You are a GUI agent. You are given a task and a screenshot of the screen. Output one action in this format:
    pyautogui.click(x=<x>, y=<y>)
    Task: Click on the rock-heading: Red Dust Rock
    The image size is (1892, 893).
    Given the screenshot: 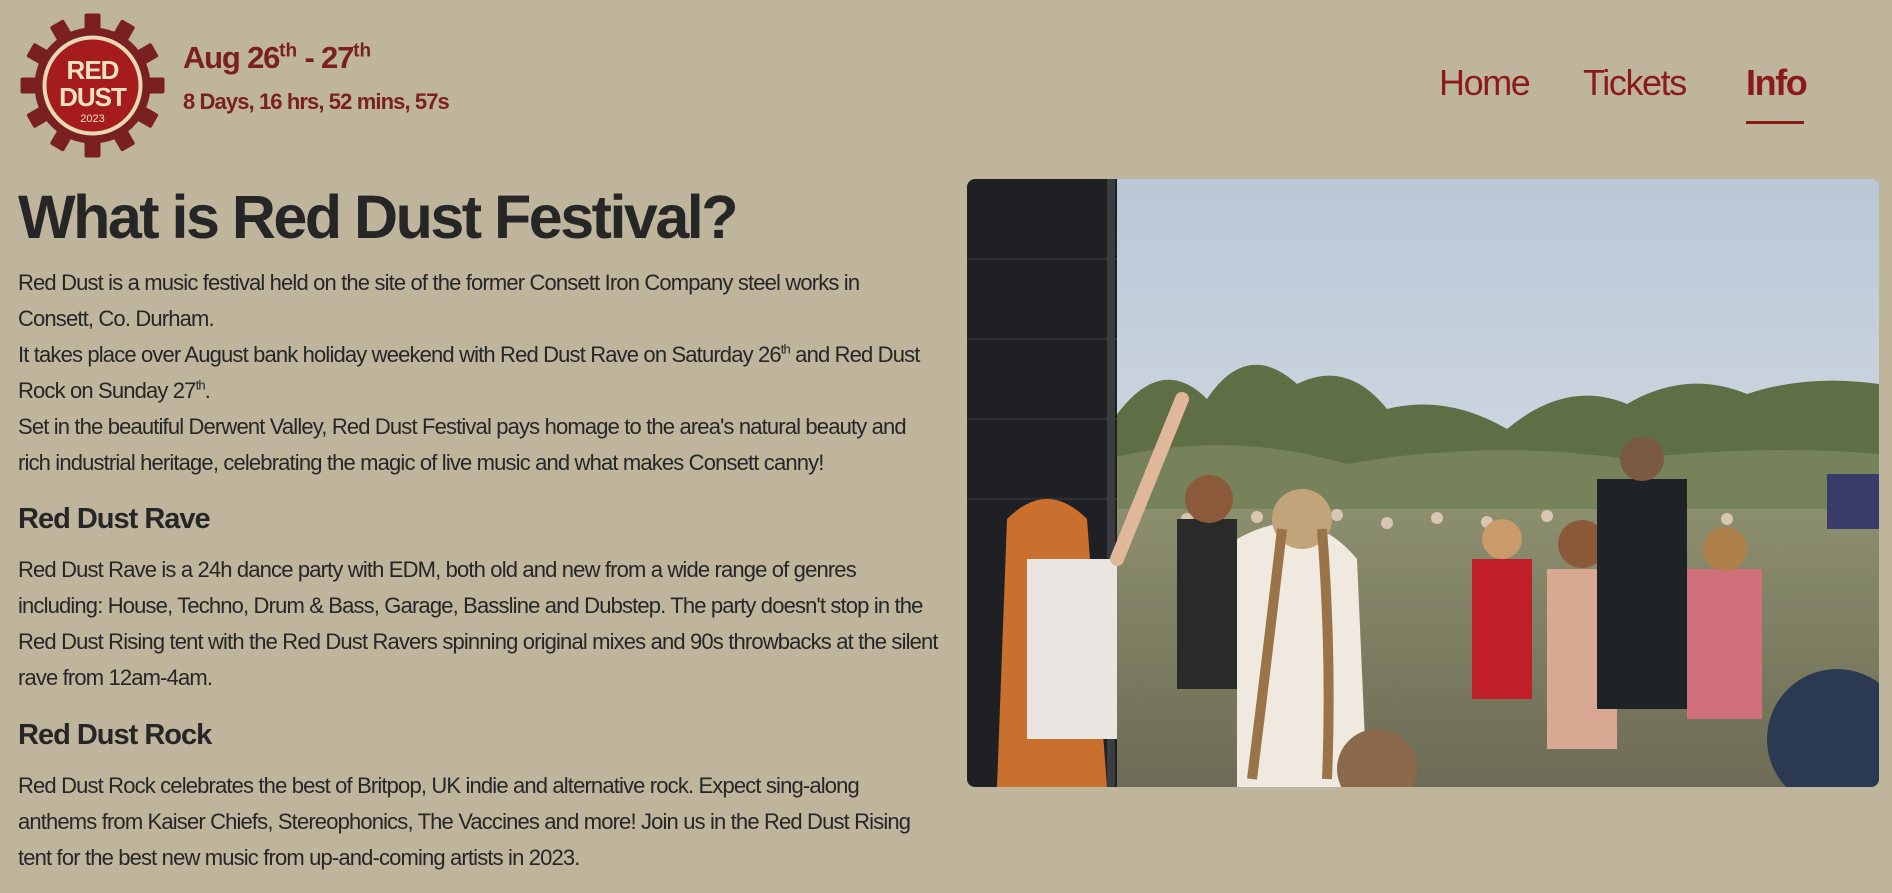 What is the action you would take?
    pyautogui.click(x=115, y=735)
    